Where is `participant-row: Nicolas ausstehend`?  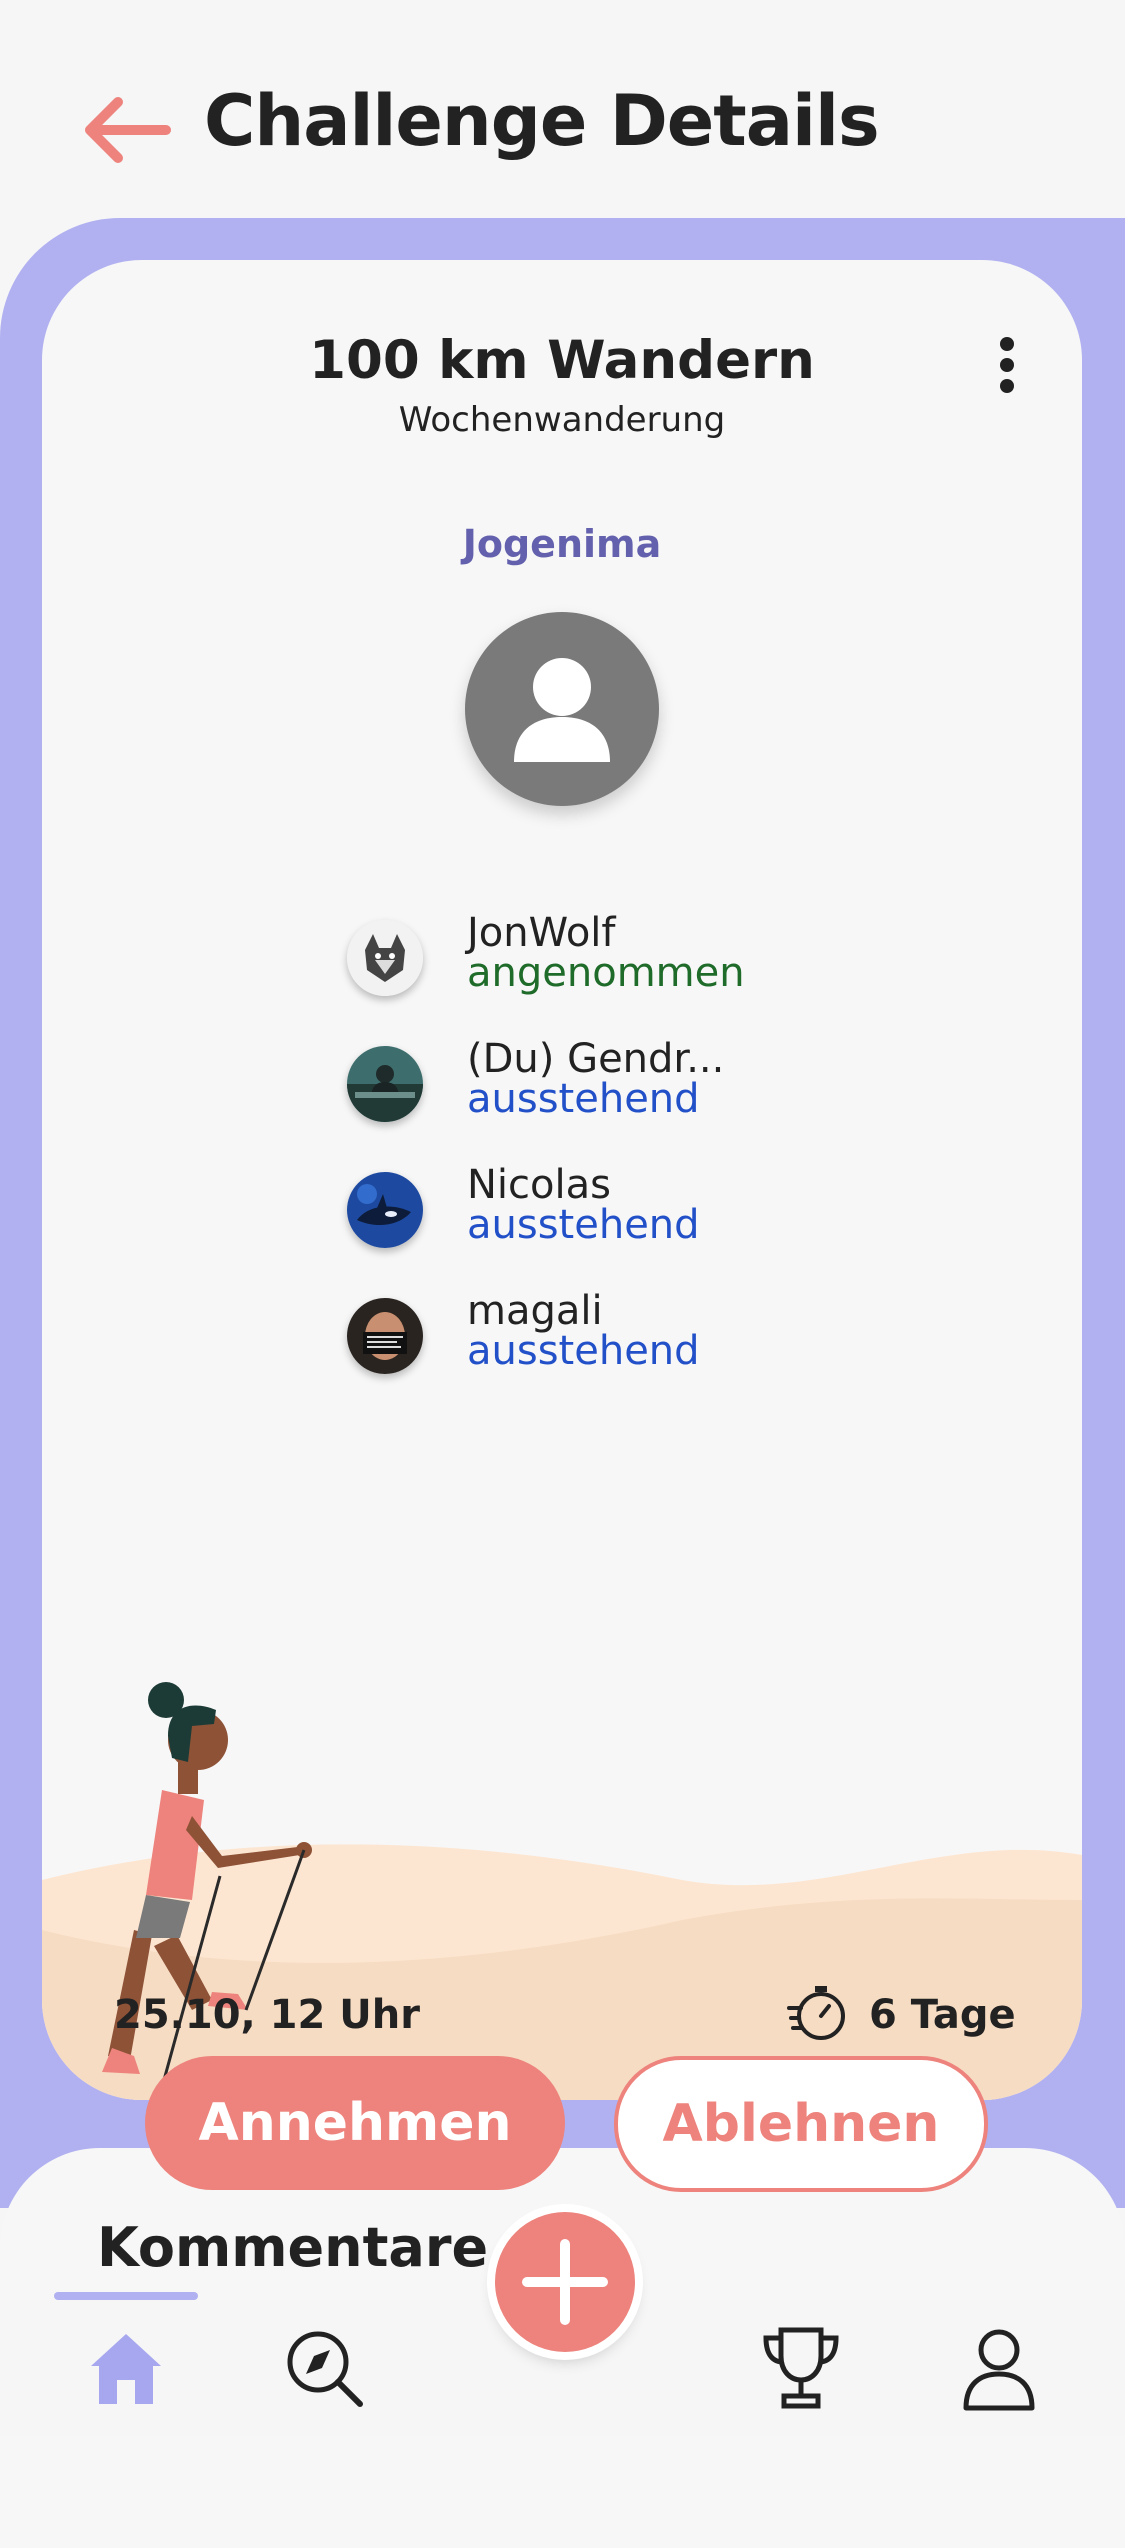 participant-row: Nicolas ausstehend is located at coordinates (627, 1217).